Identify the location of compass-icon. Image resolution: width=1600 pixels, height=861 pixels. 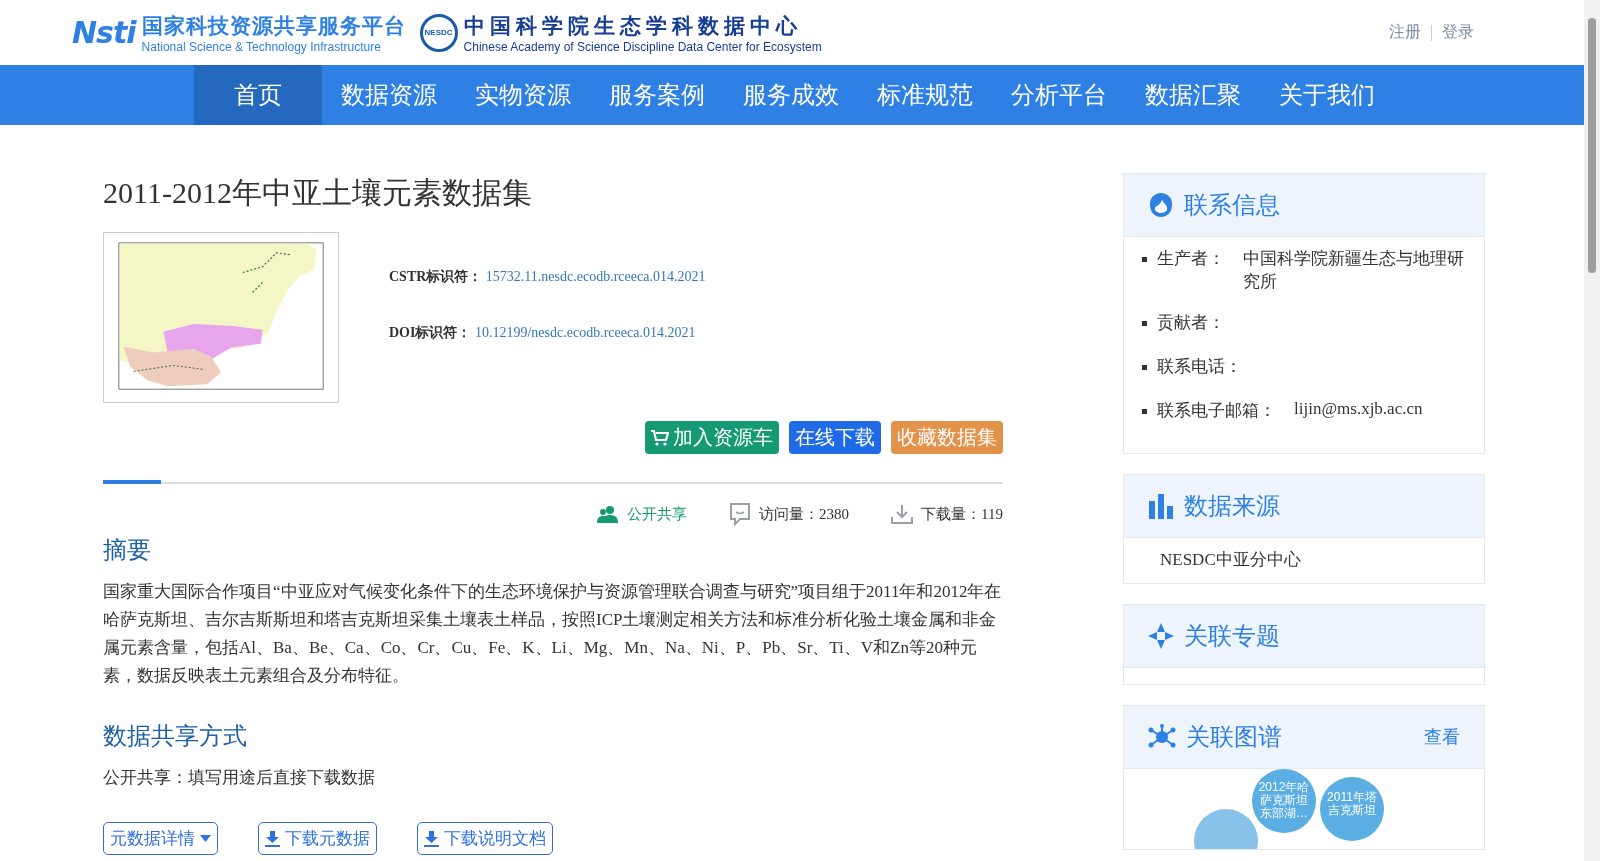
(1161, 636).